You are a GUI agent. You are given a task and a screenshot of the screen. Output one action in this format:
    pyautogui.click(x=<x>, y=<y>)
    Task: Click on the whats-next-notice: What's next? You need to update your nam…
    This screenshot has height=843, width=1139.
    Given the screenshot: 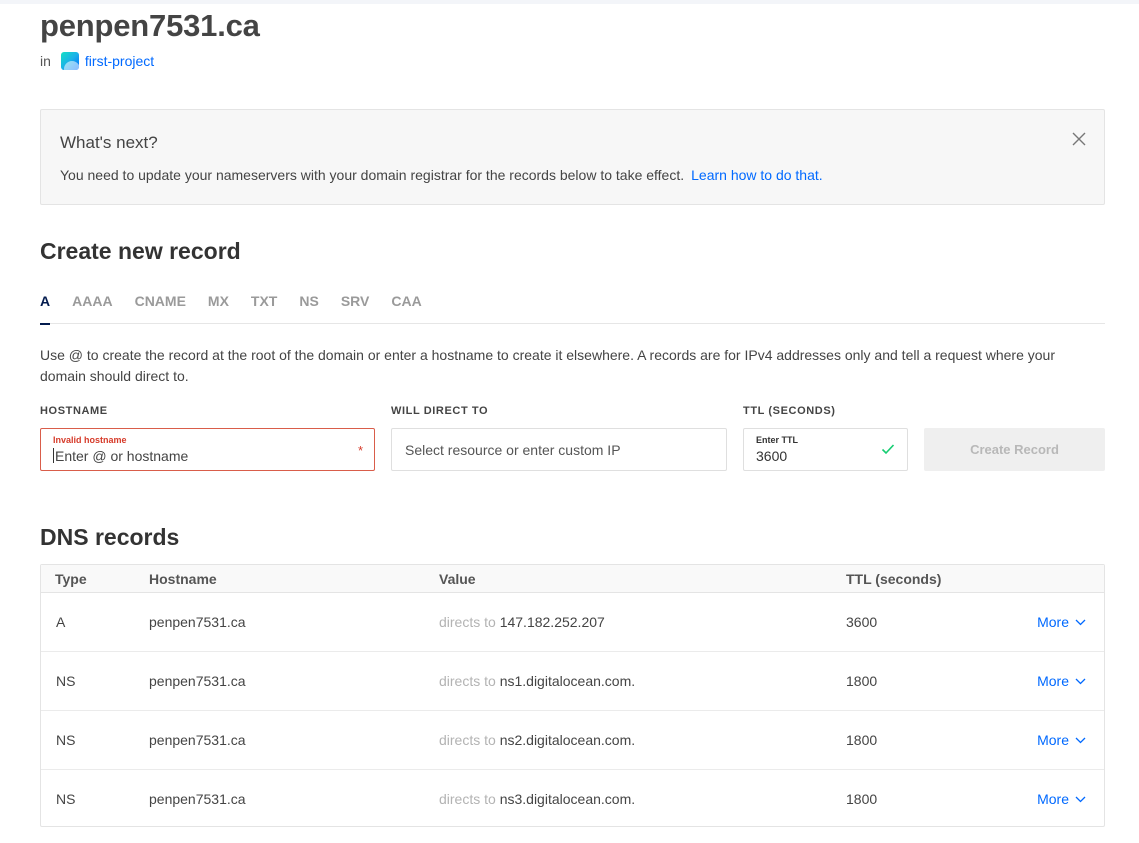 What is the action you would take?
    pyautogui.click(x=572, y=157)
    